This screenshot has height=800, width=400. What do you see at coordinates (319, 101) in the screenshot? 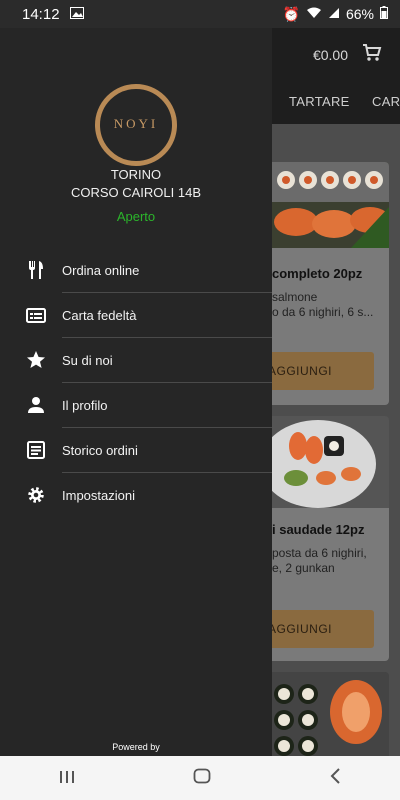
I see `tab-tartare: TARTARE` at bounding box center [319, 101].